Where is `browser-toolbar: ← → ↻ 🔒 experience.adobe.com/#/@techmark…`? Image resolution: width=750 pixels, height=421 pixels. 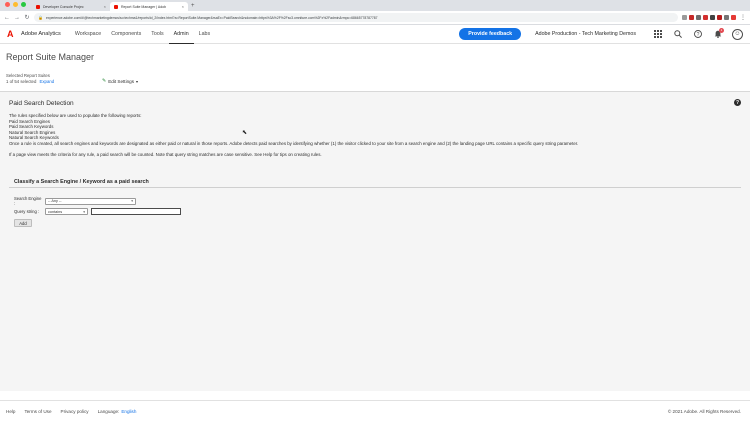 browser-toolbar: ← → ↻ 🔒 experience.adobe.com/#/@techmark… is located at coordinates (375, 18).